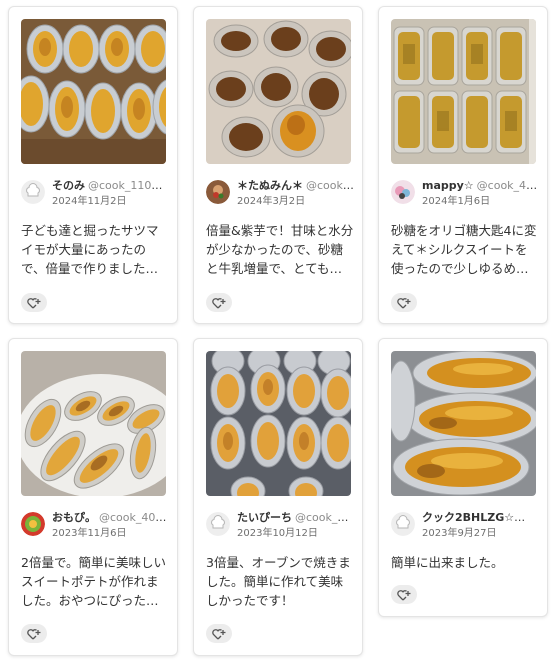 This screenshot has height=662, width=560. What do you see at coordinates (95, 195) in the screenshot?
I see `post-meta: そのみ @cook_11083... 2024年11月2日` at bounding box center [95, 195].